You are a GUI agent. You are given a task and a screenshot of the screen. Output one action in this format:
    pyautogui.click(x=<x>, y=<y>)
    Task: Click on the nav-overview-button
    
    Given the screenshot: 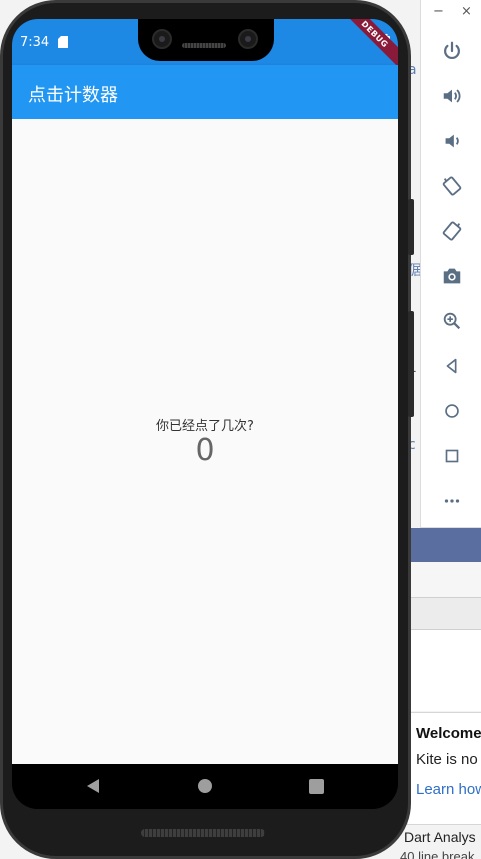 What is the action you would take?
    pyautogui.click(x=316, y=786)
    